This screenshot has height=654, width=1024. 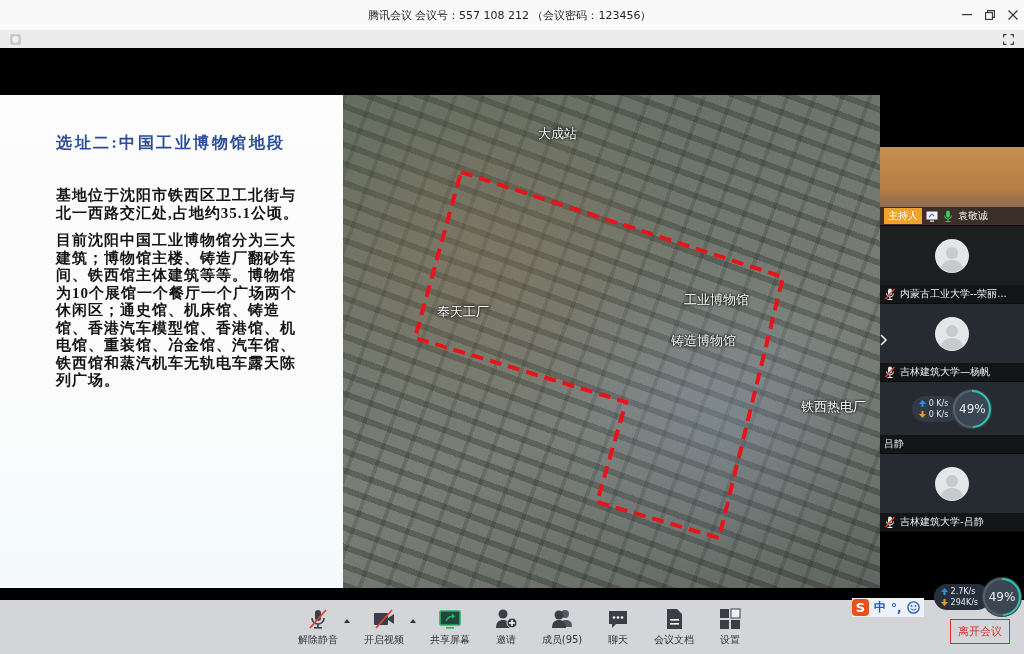 I want to click on input-method-logo: S, so click(x=860, y=607).